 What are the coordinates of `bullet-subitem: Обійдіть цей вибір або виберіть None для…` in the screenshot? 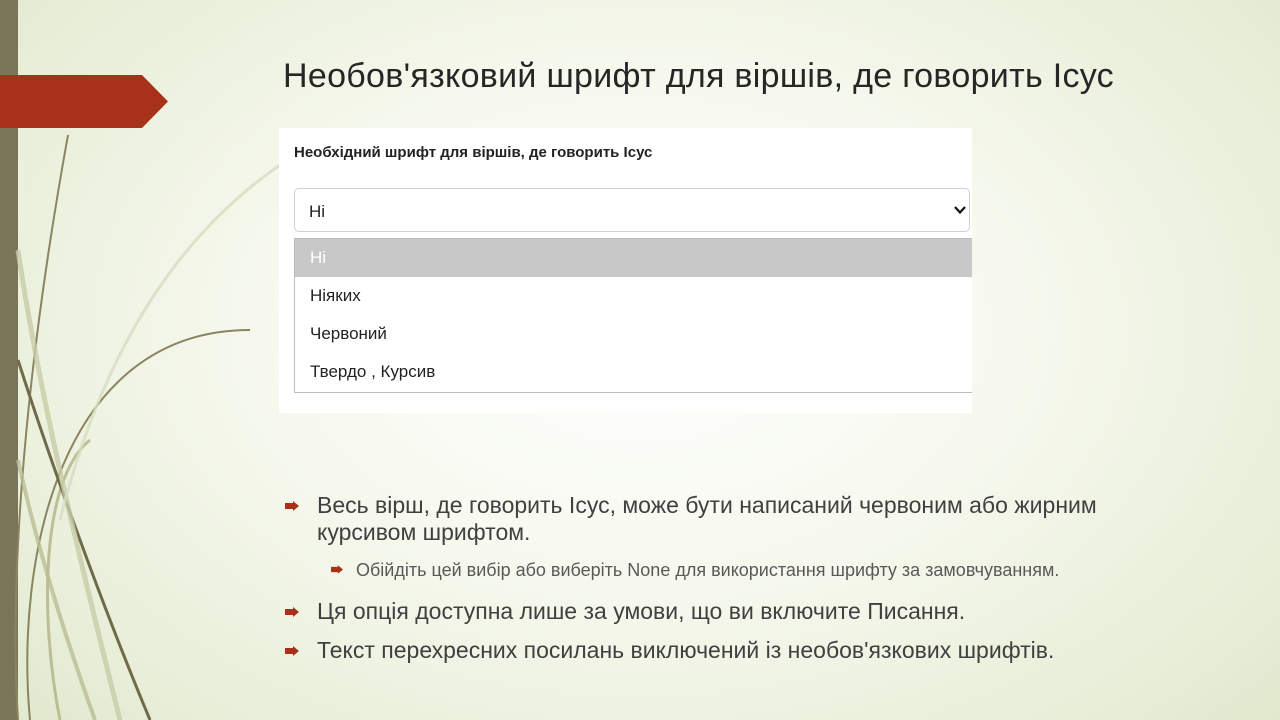 It's located at (723, 570).